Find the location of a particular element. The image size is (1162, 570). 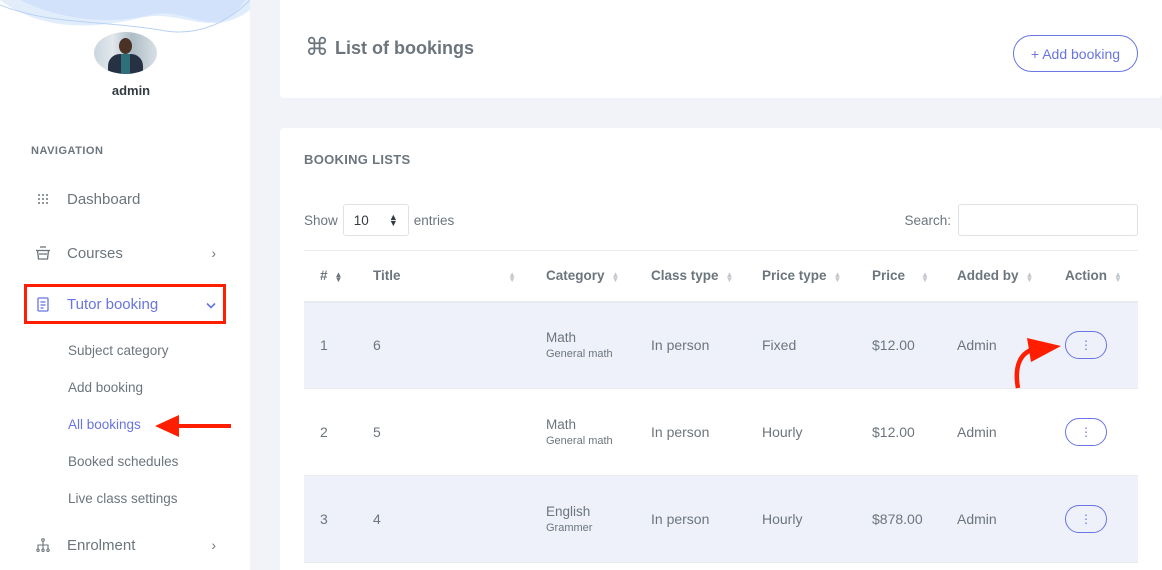

sidebar-subitem-add-booking: Add booking is located at coordinates (105, 387).